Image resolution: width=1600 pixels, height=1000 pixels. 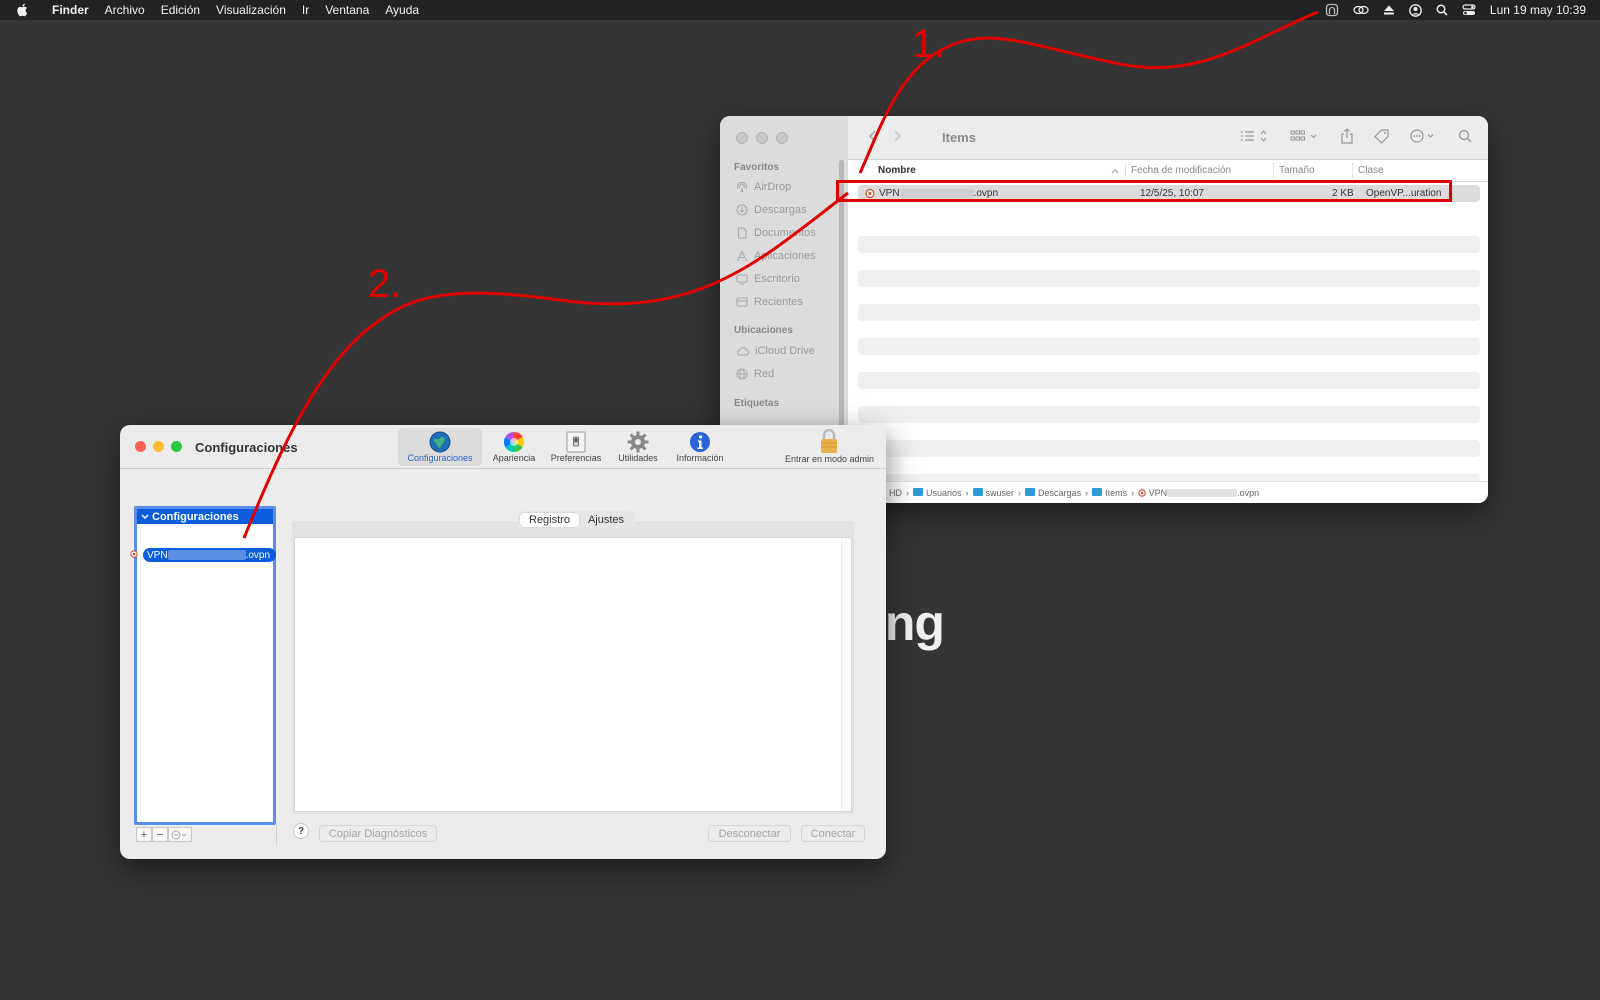 I want to click on list-view-icon, so click(x=1255, y=136).